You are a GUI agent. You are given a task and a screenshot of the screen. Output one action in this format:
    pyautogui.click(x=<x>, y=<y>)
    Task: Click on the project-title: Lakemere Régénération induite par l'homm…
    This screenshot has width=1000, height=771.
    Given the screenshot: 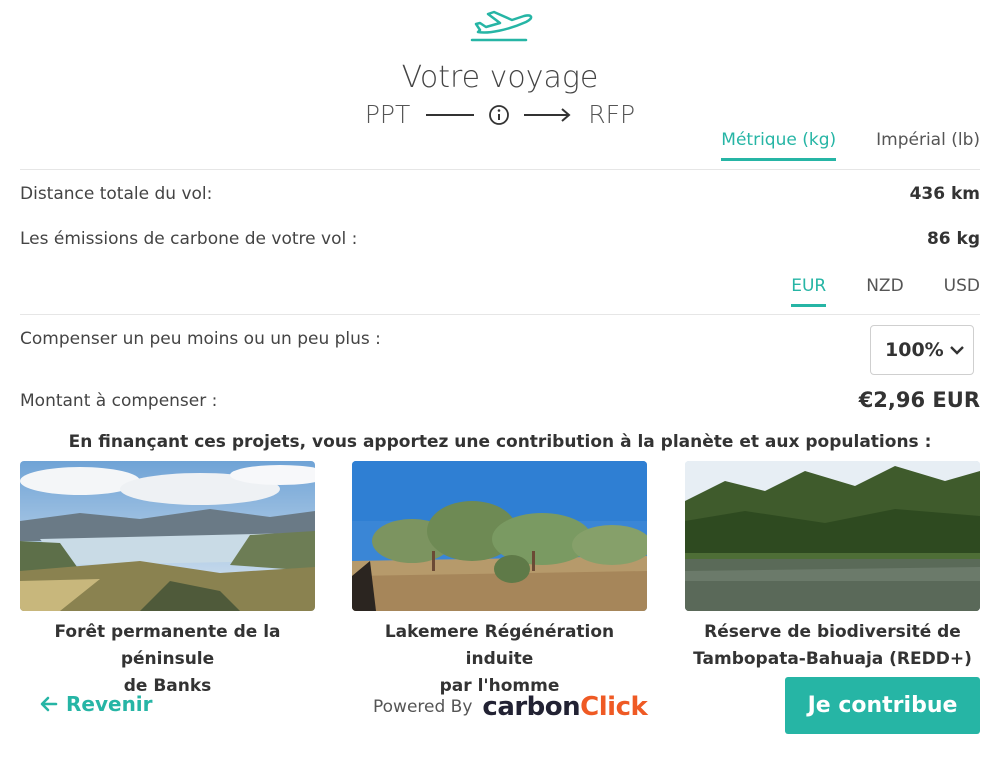 What is the action you would take?
    pyautogui.click(x=499, y=659)
    